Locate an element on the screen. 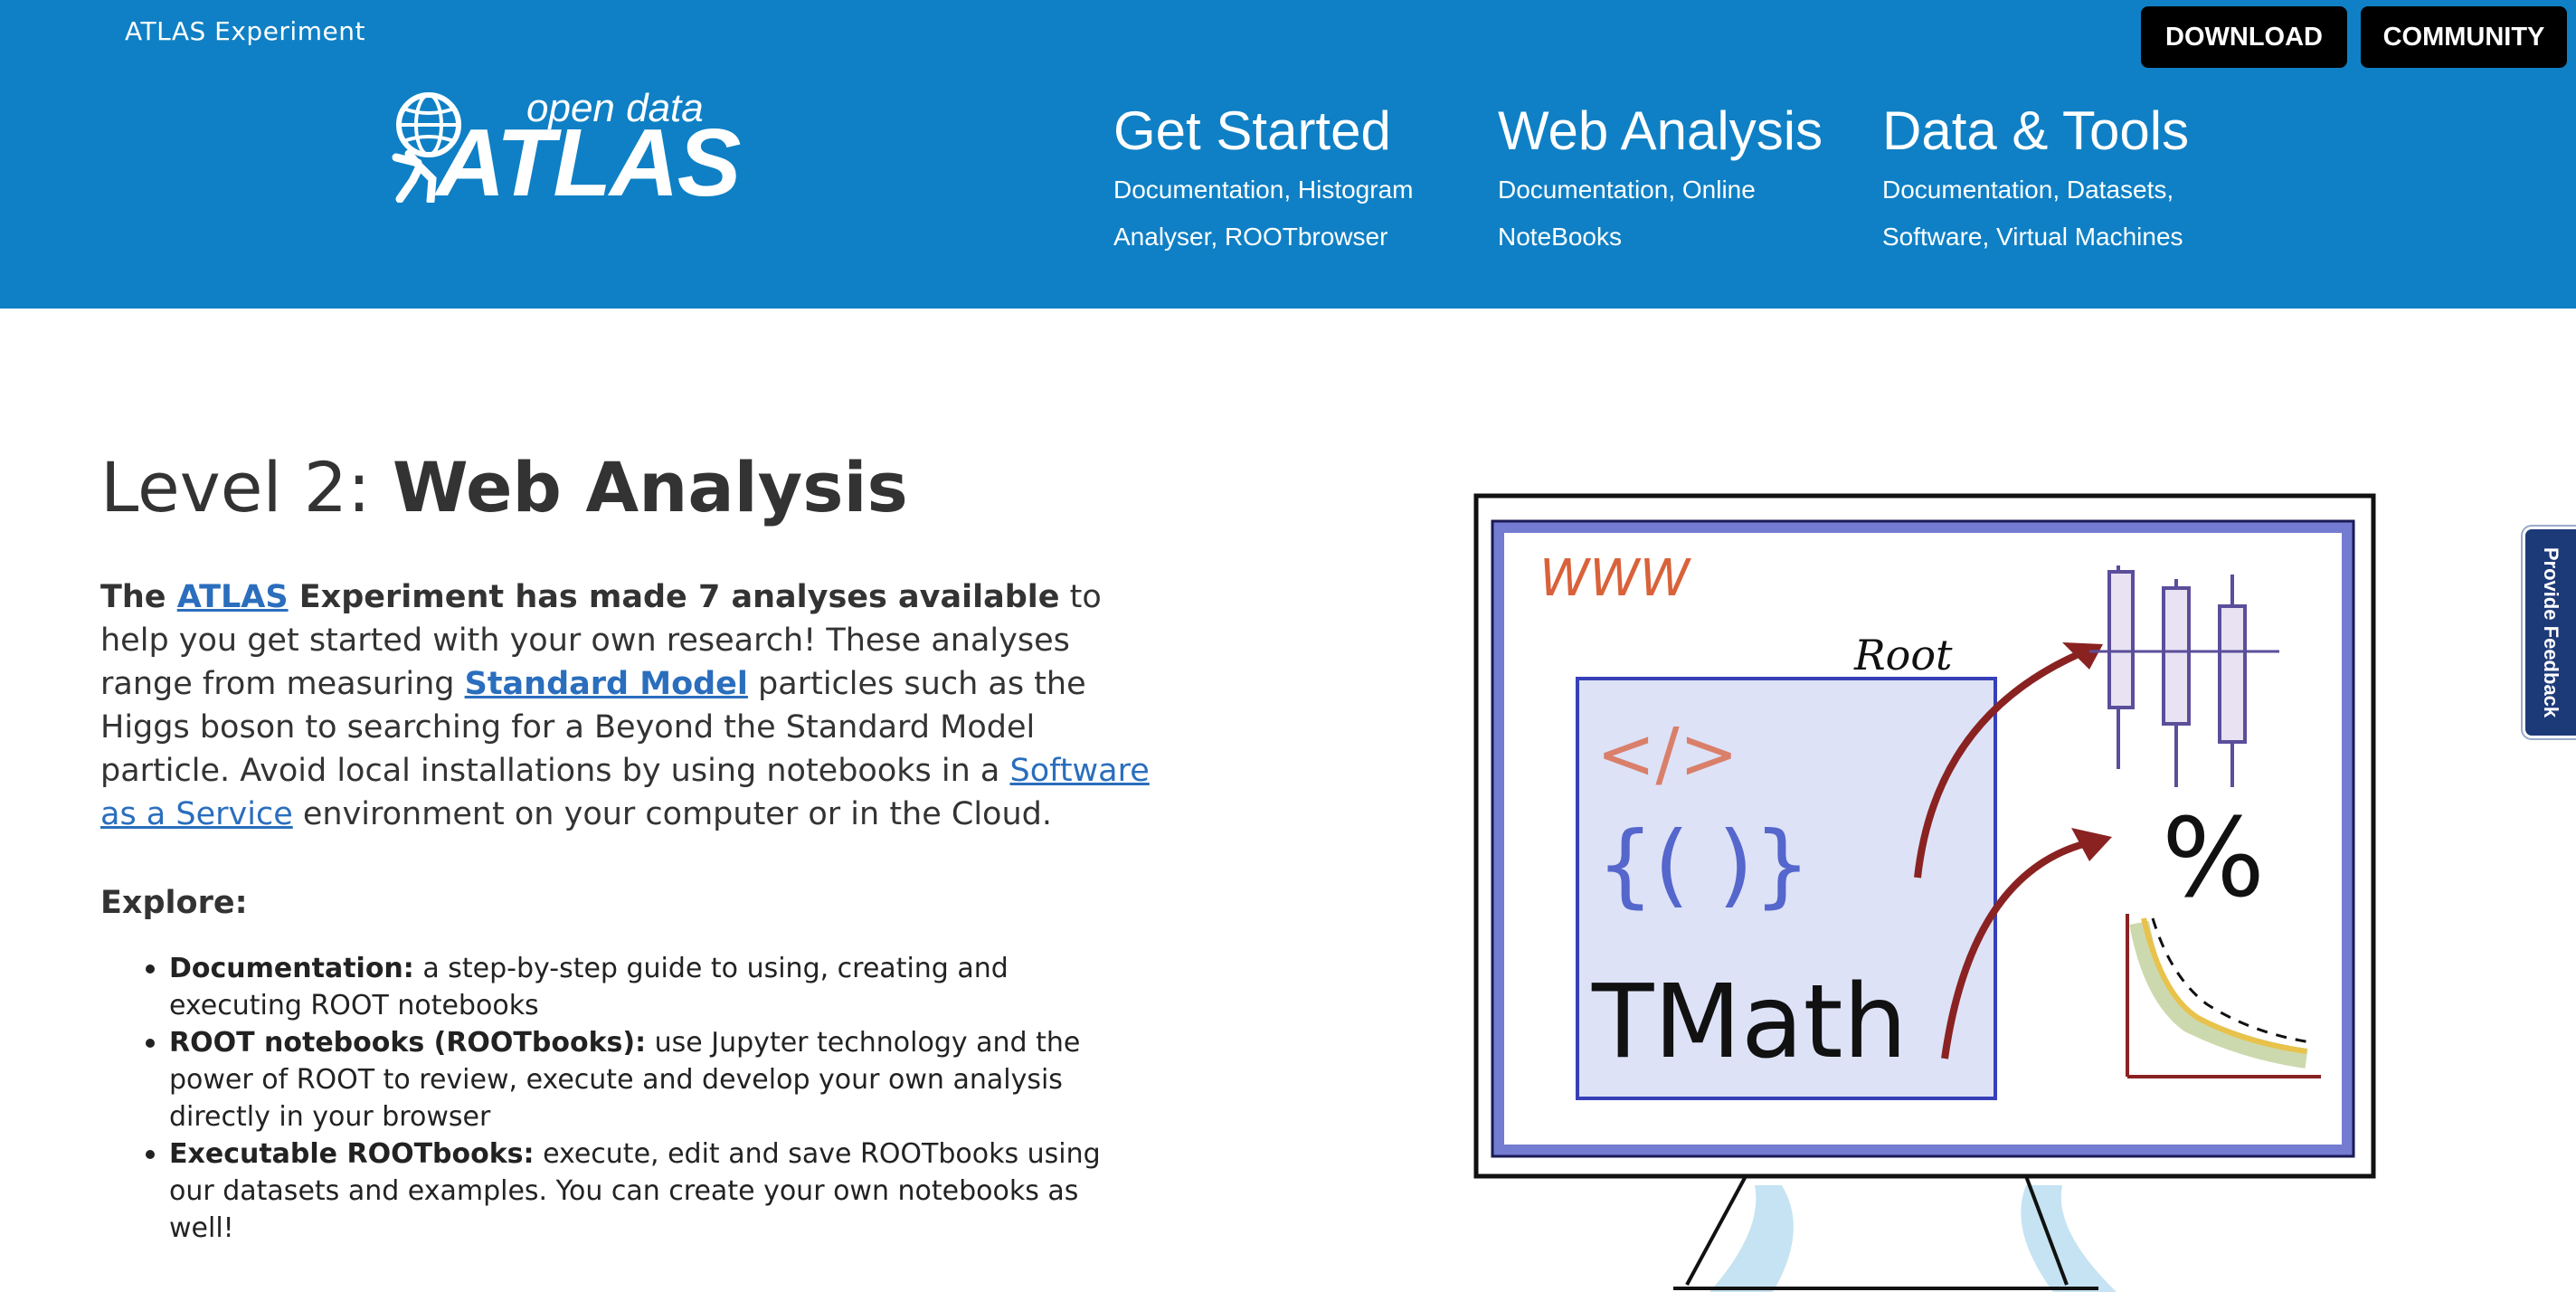 The height and width of the screenshot is (1292, 2576). download-button: DOWNLOAD is located at coordinates (2244, 37).